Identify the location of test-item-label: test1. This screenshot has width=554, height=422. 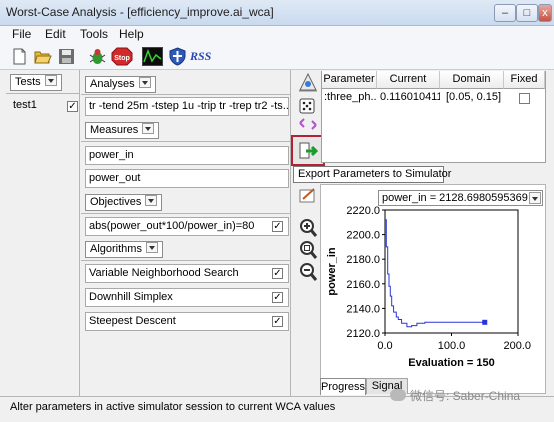
(25, 105).